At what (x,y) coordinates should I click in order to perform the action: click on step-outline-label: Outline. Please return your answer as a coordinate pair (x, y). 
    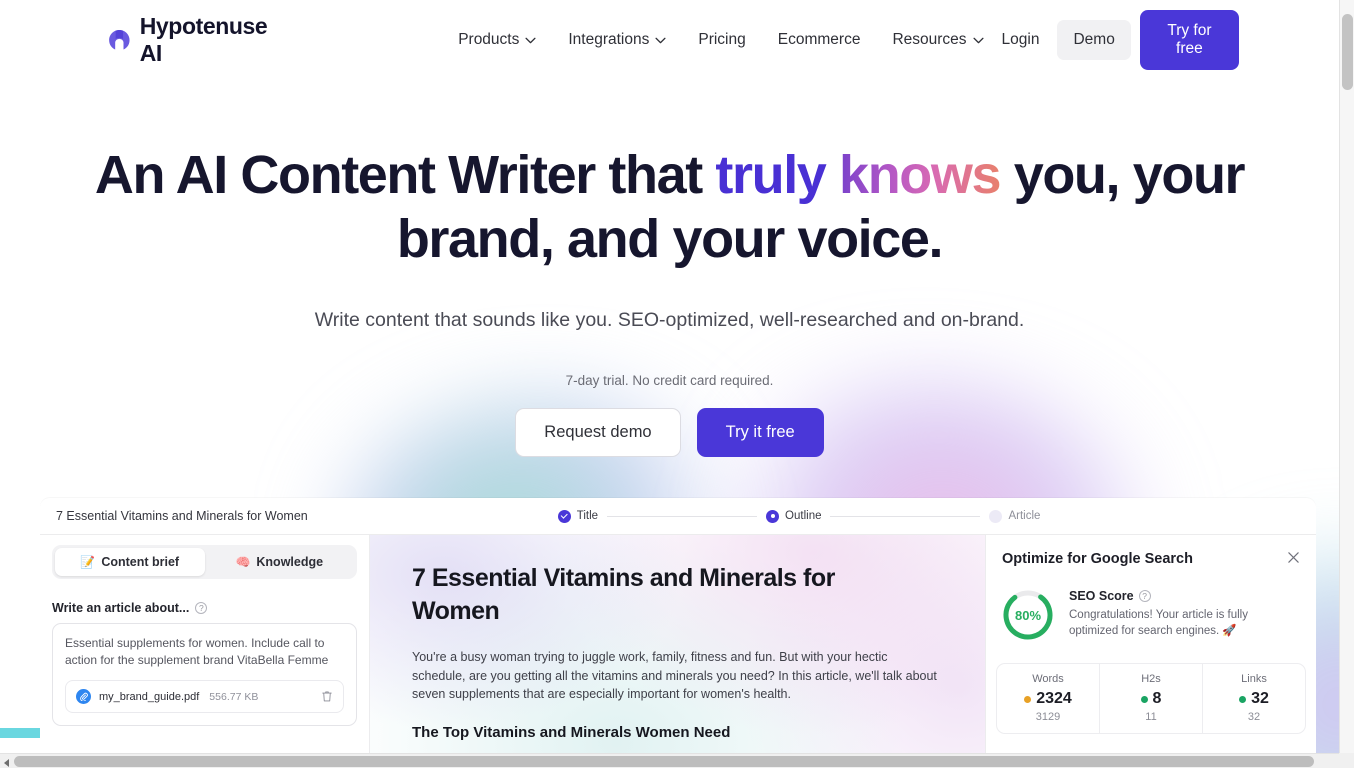
    Looking at the image, I should click on (803, 516).